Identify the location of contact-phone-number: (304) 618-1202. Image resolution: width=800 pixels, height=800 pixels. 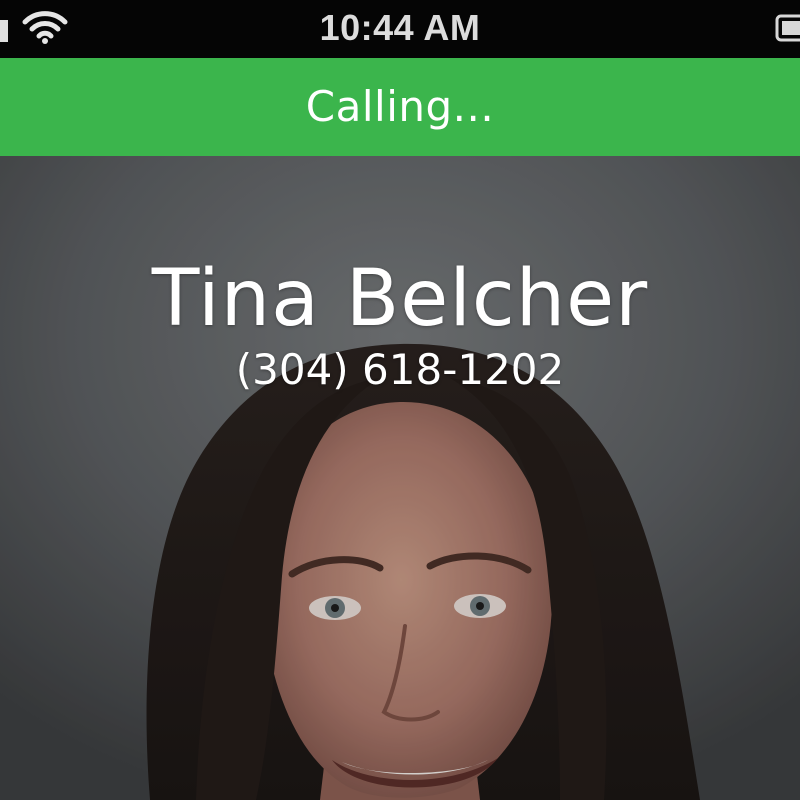
(400, 369).